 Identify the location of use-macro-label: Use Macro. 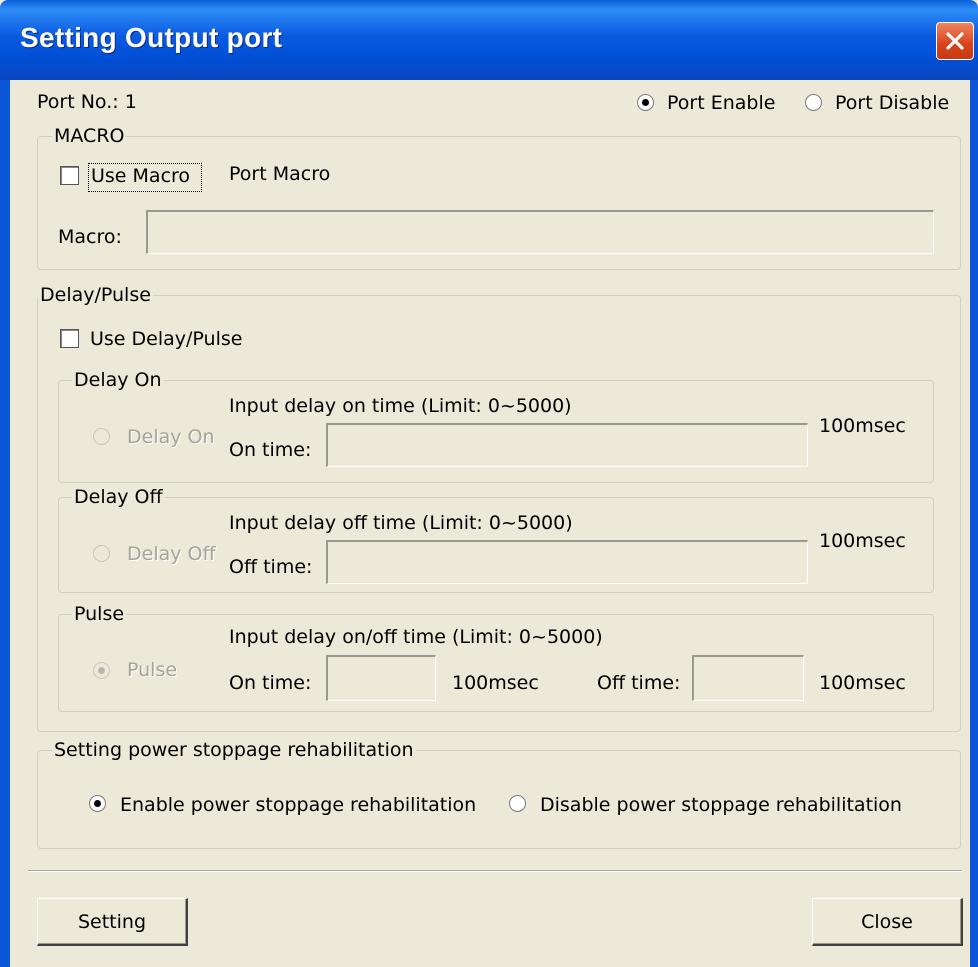
(140, 176).